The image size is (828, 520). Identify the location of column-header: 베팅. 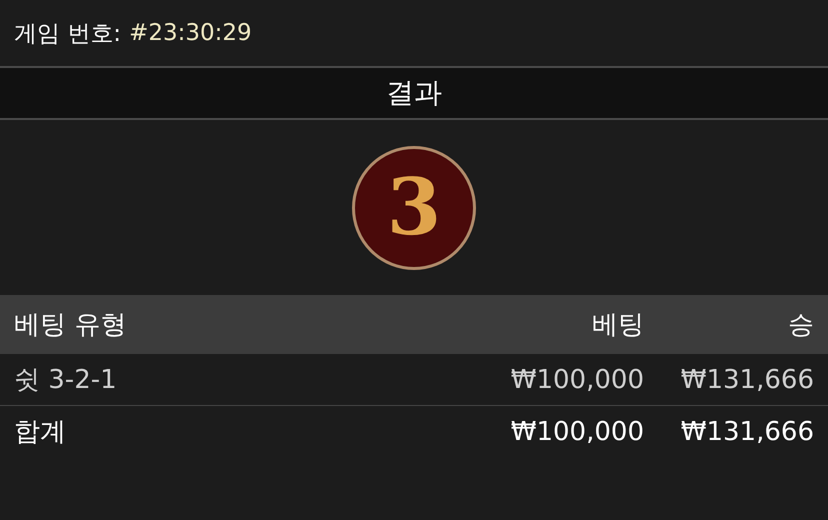
(617, 325).